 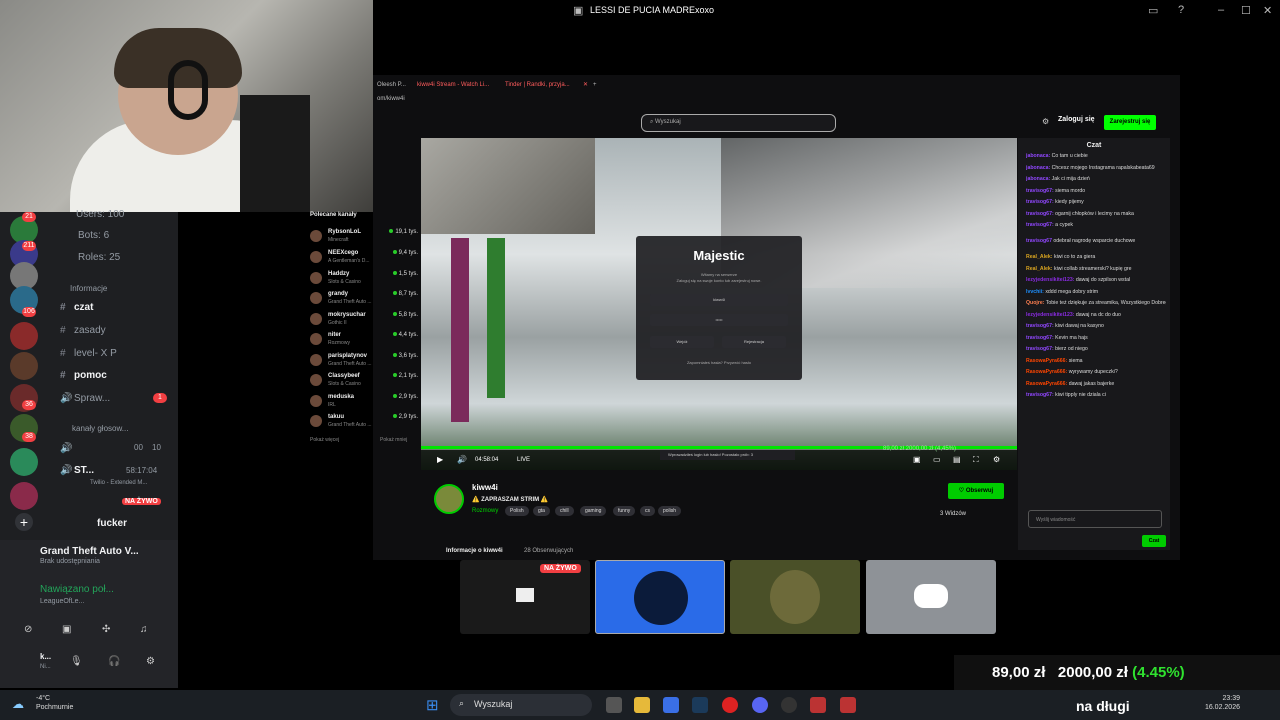 What do you see at coordinates (1218, 703) in the screenshot?
I see `clock: 23:39 16.02.2026` at bounding box center [1218, 703].